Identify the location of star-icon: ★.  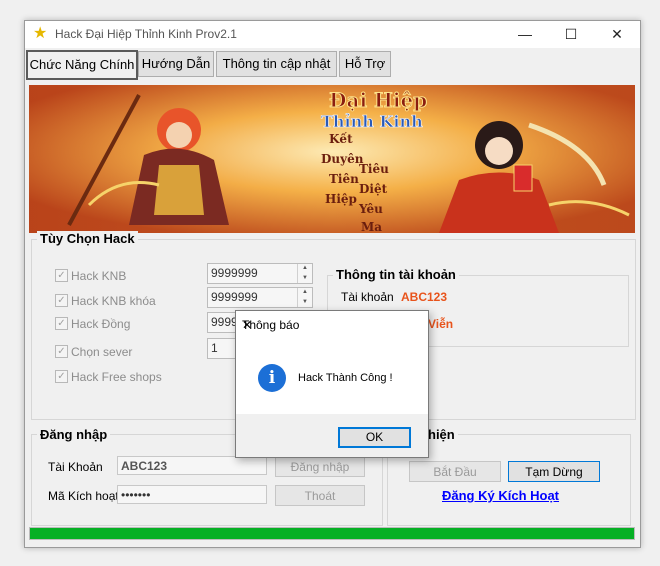
(40, 33).